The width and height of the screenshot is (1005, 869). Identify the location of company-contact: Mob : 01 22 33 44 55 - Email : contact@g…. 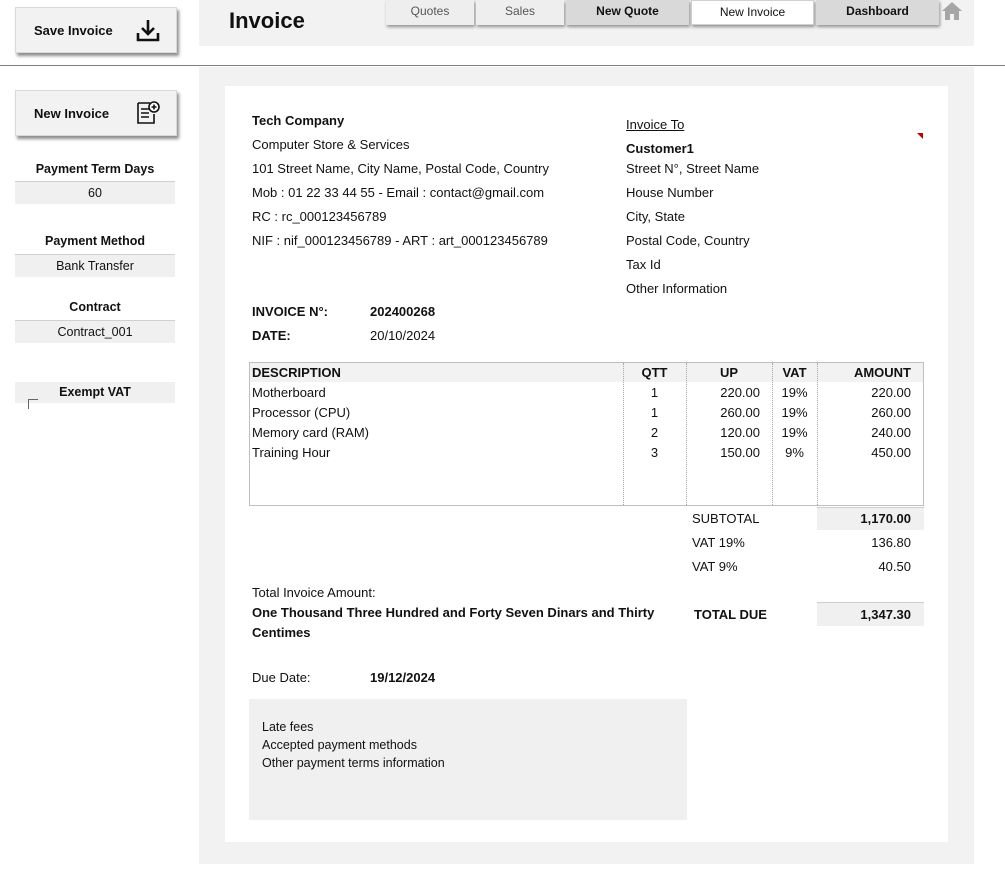
(398, 192).